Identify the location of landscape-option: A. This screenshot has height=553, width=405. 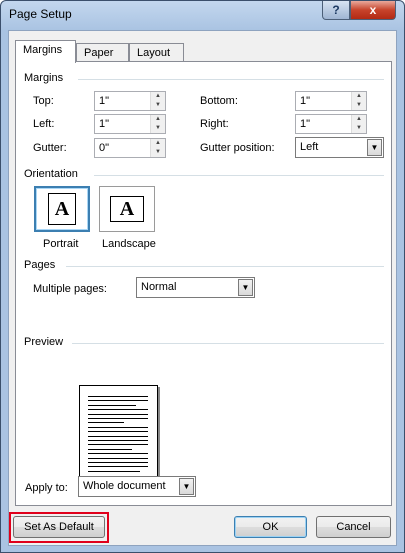
(127, 209).